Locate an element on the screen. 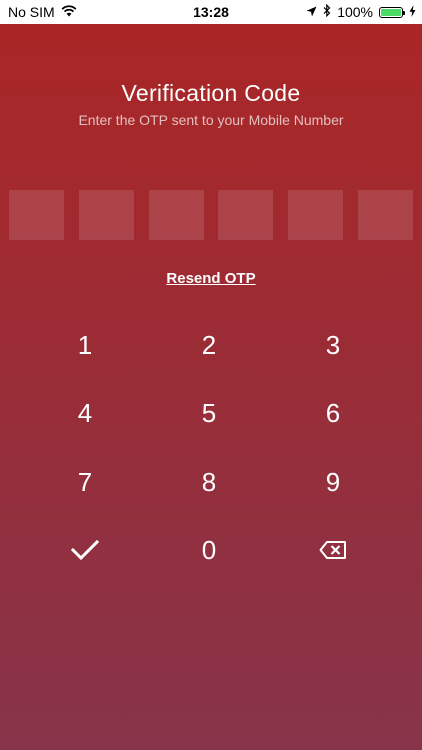 This screenshot has height=750, width=422. delete-button is located at coordinates (333, 550).